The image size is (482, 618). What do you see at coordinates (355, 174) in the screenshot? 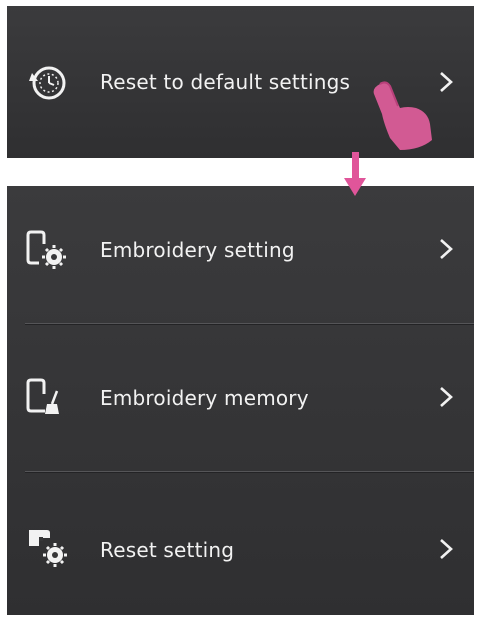
I see `arrow-down-icon` at bounding box center [355, 174].